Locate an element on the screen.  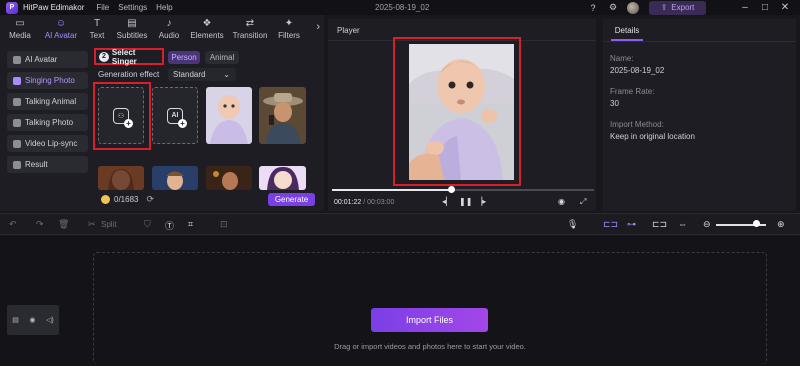
tool-audio: ♪ Audio is located at coordinates (169, 29).